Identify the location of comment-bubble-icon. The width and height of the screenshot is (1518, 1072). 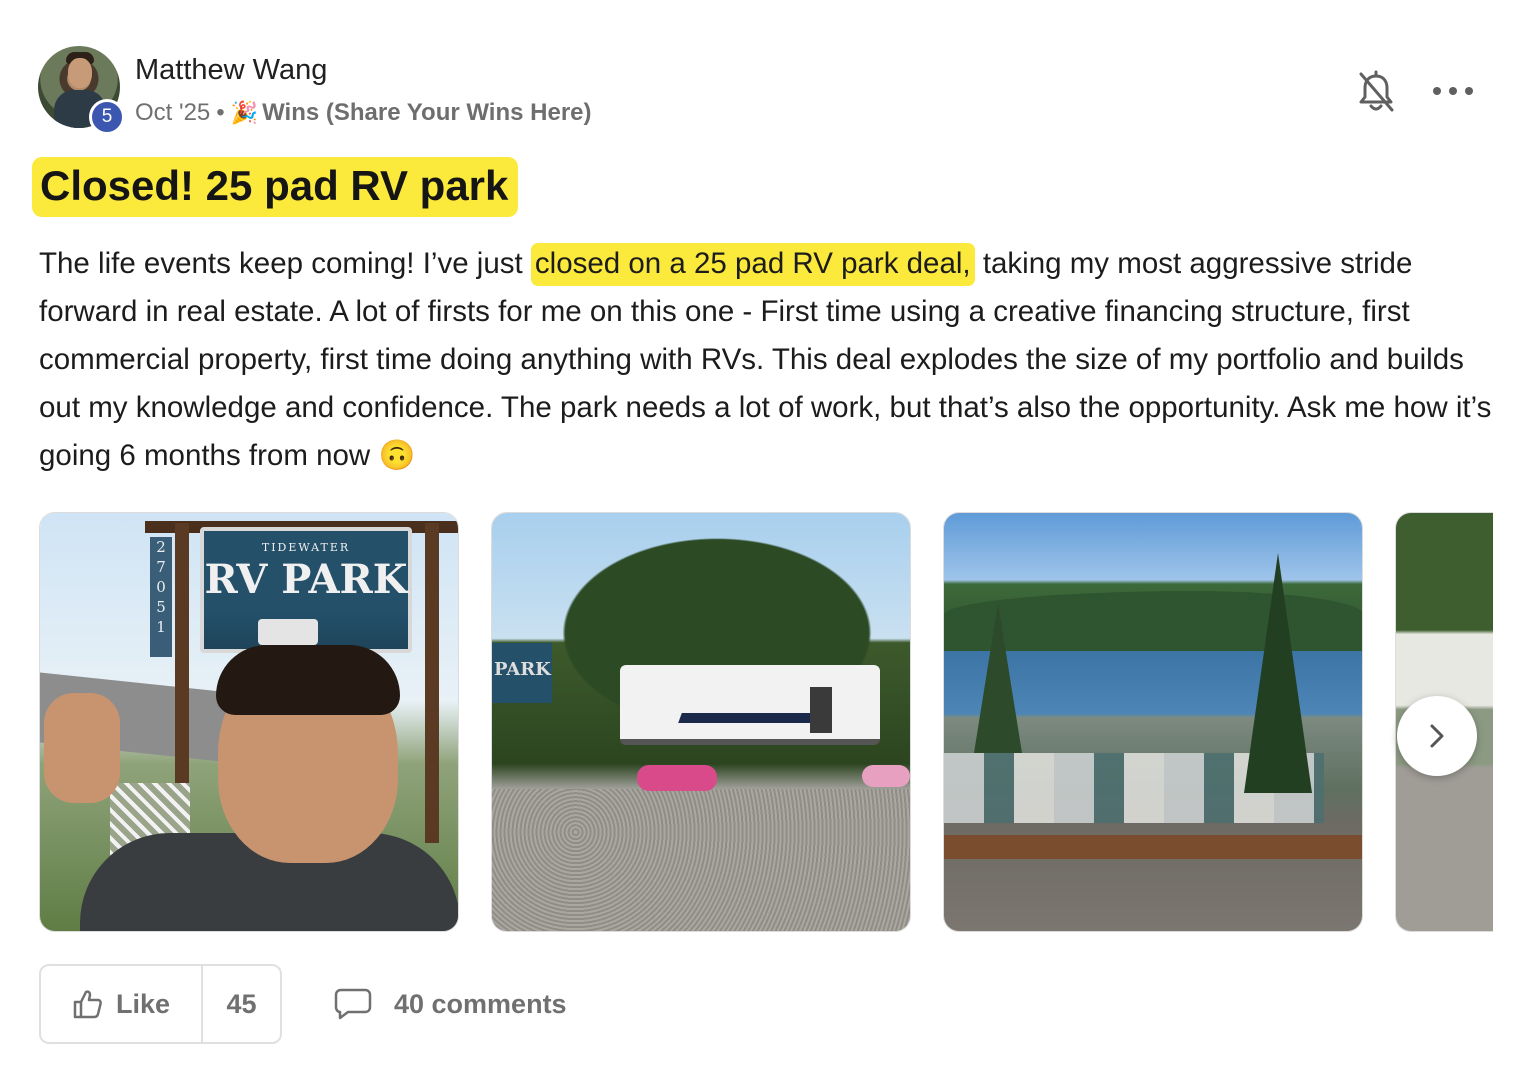
(353, 1004).